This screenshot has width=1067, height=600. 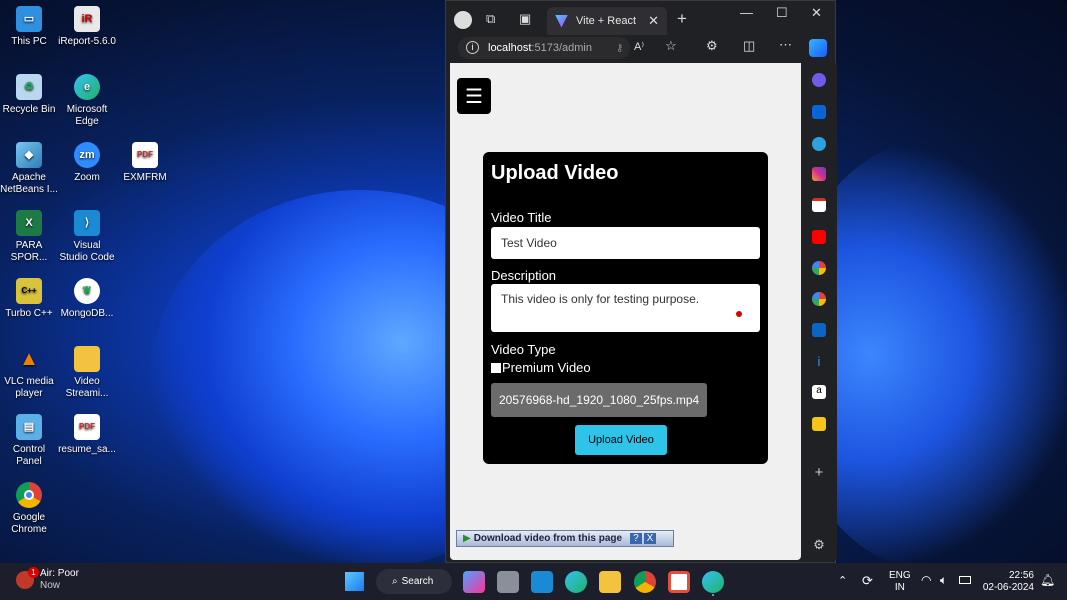 I want to click on description-textarea: This video is only for testing purpose., so click(x=625, y=308).